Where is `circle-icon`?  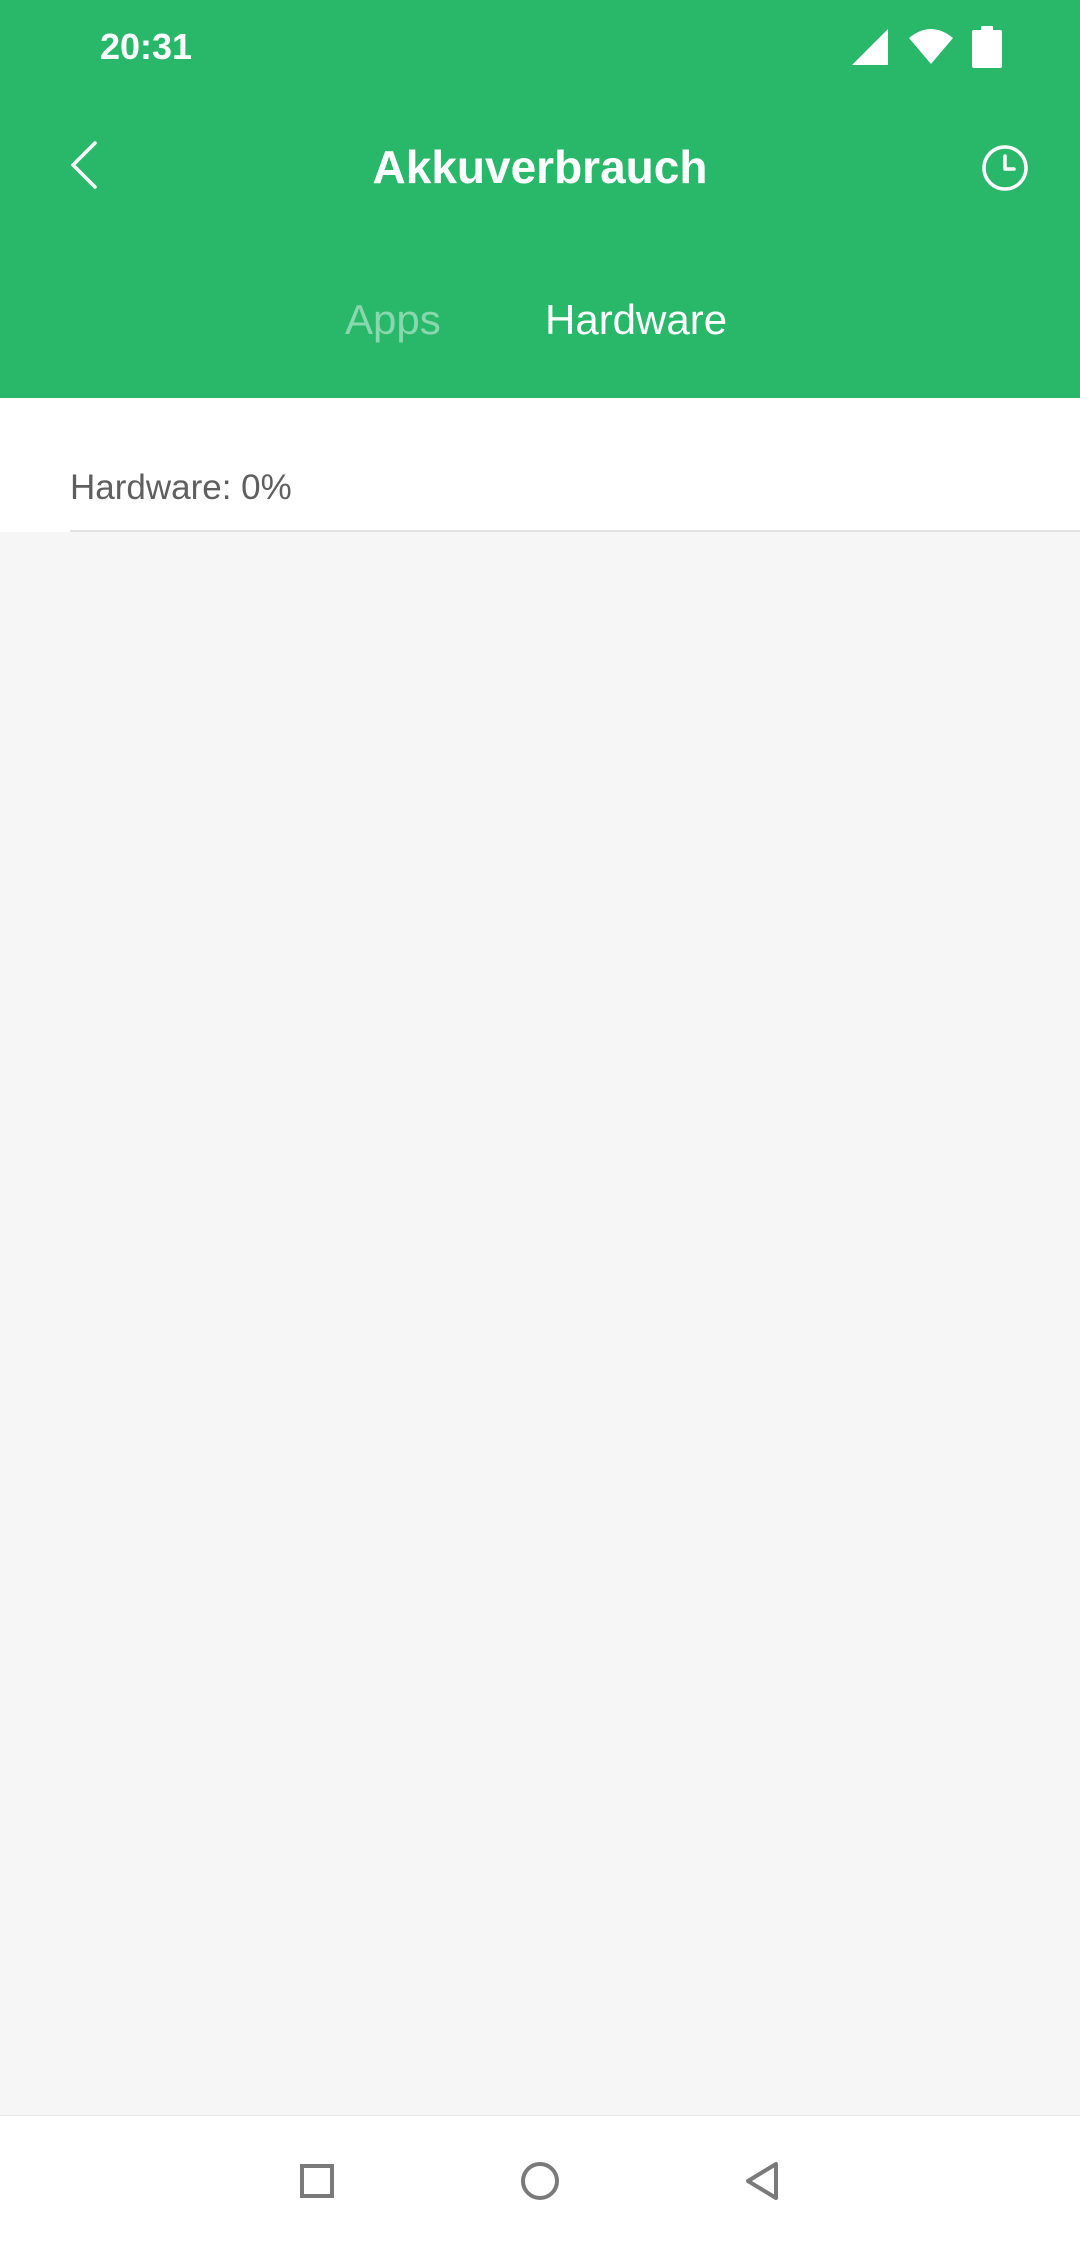
circle-icon is located at coordinates (540, 2181).